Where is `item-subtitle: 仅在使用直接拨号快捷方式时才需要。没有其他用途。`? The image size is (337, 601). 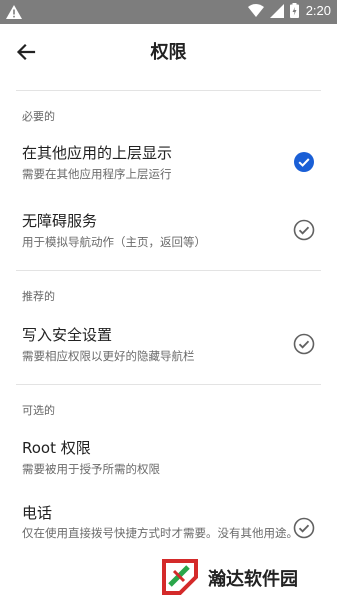
item-subtitle: 仅在使用直接拨号快捷方式时才需要。没有其他用途。 is located at coordinates (160, 533).